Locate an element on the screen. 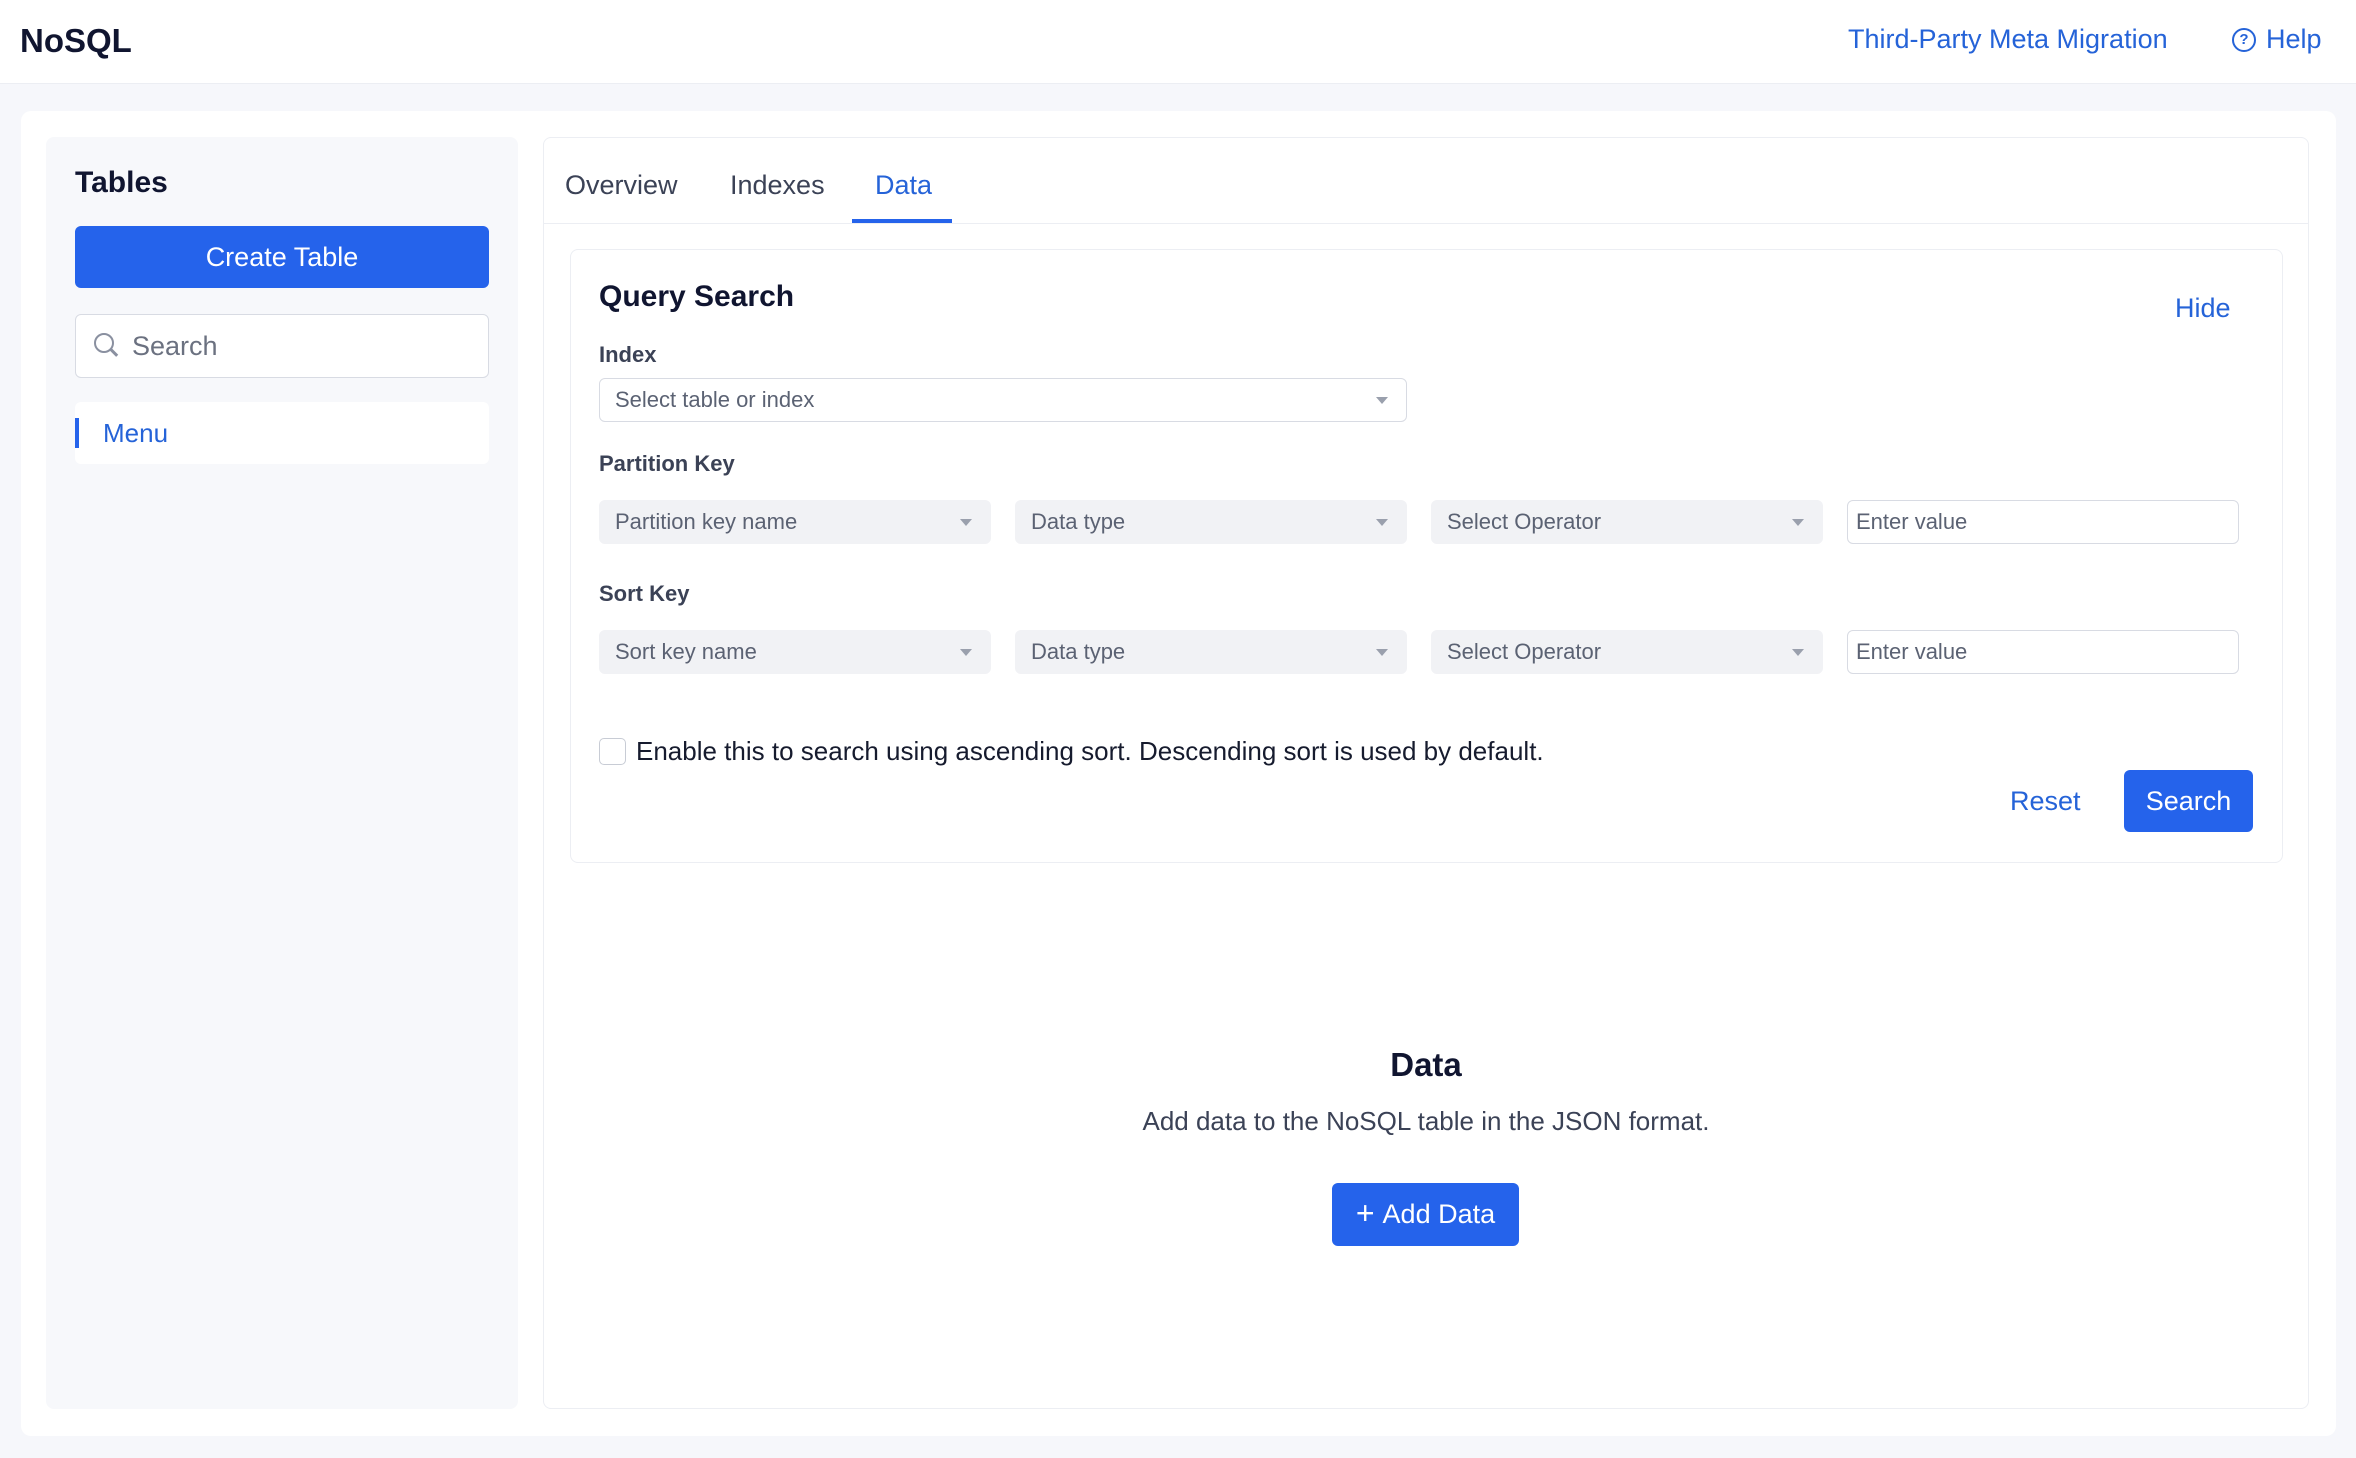  query-search-title: Query Search is located at coordinates (697, 296).